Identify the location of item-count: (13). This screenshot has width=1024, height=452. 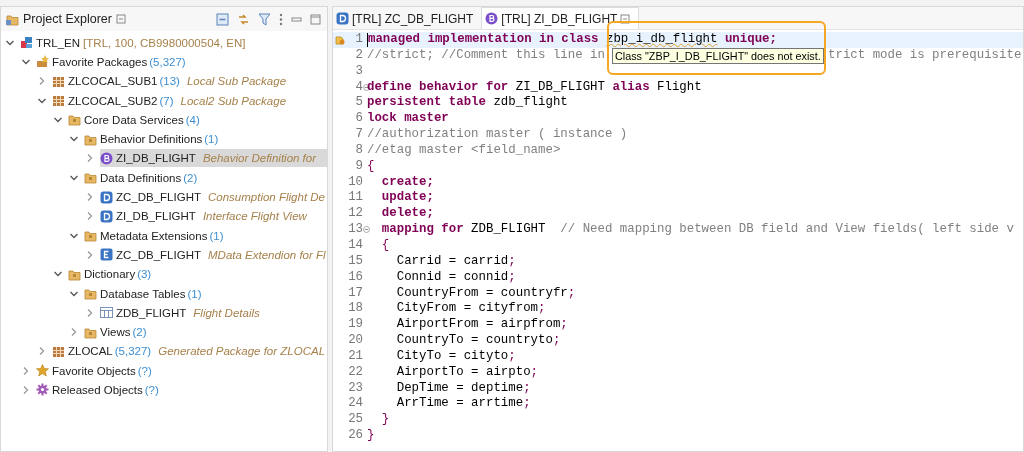
(169, 81).